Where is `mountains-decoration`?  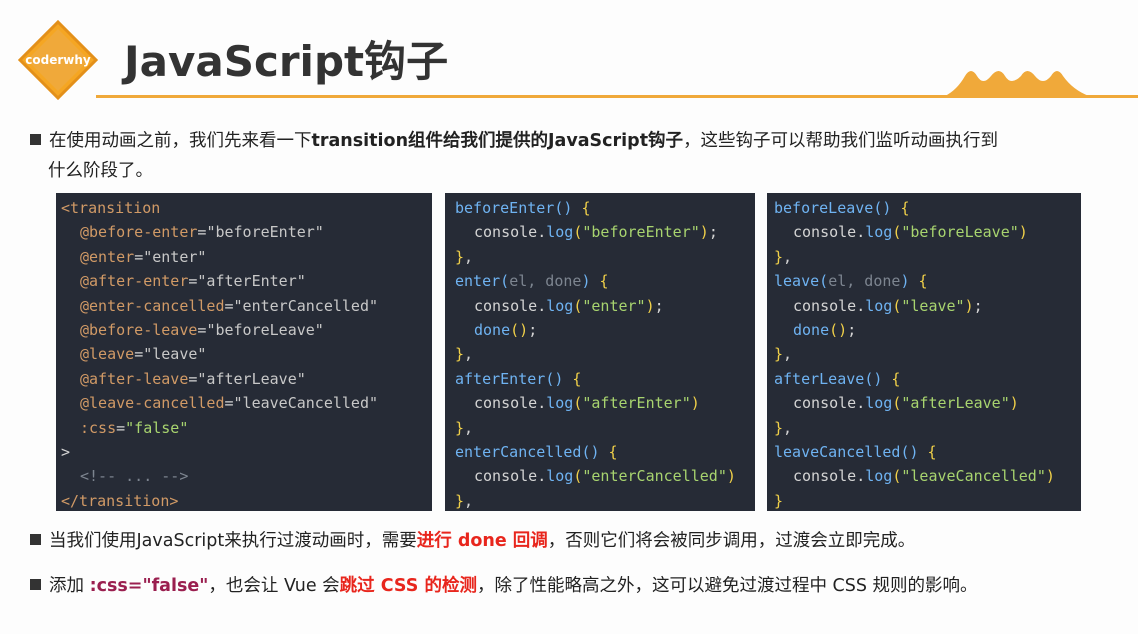
mountains-decoration is located at coordinates (1017, 83).